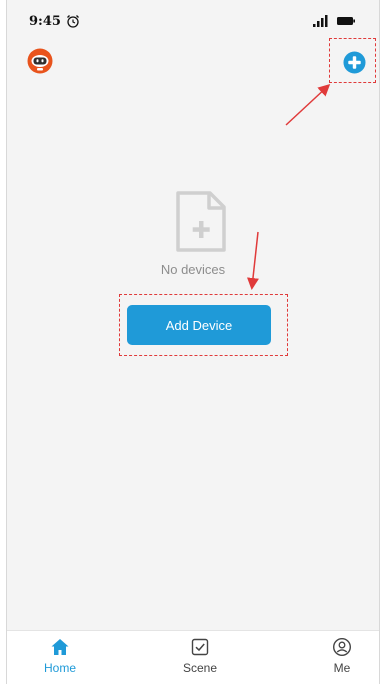 This screenshot has height=684, width=387. I want to click on bottom-tab-bar: Home Scene Me, so click(193, 657).